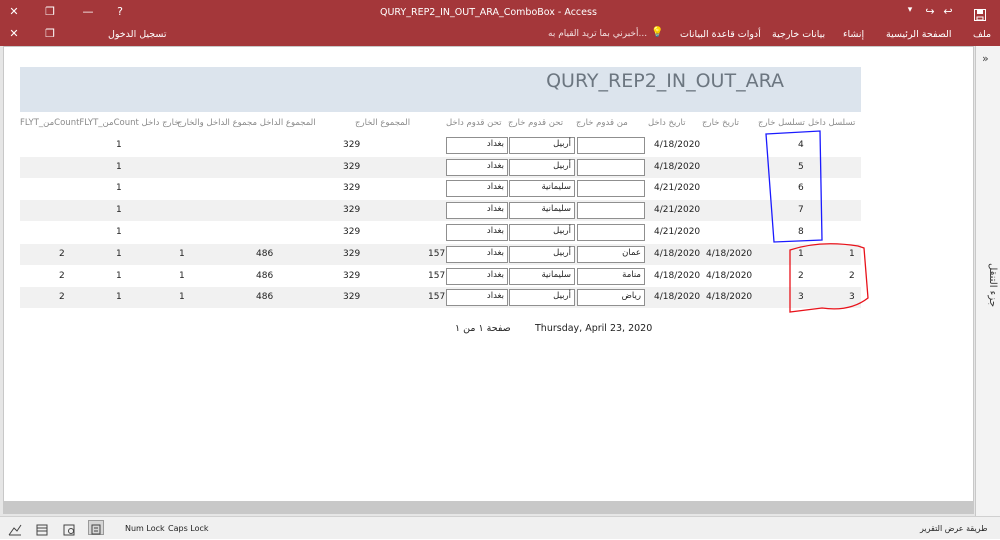  I want to click on tab-create: إنشاء, so click(853, 34).